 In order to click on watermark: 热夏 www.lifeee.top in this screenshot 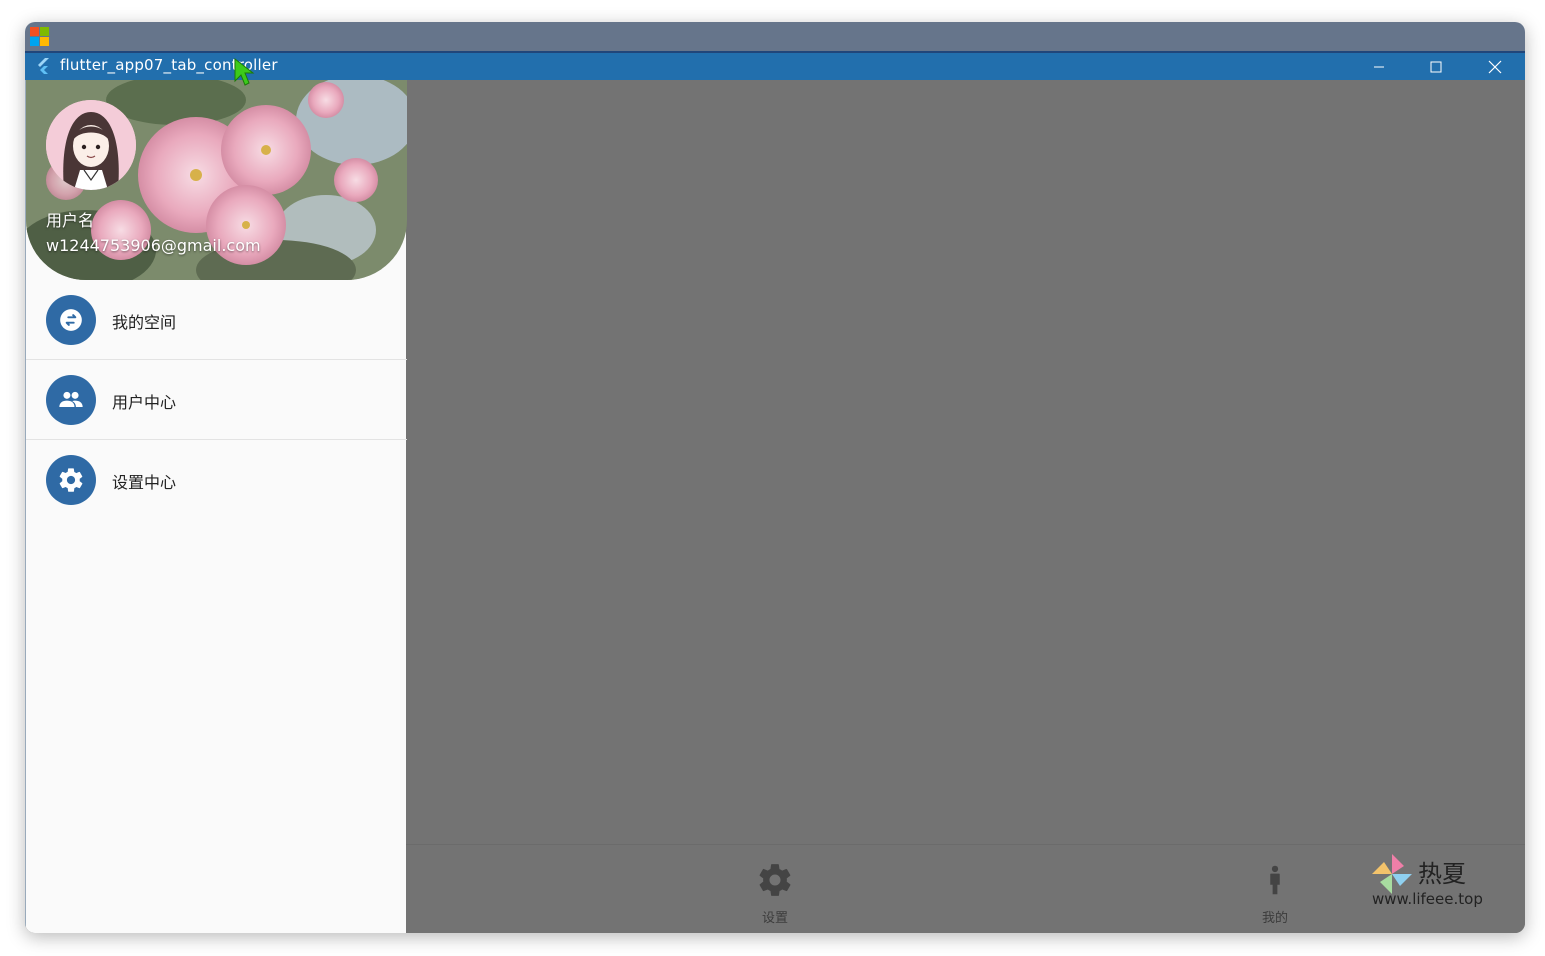, I will do `click(1440, 880)`.